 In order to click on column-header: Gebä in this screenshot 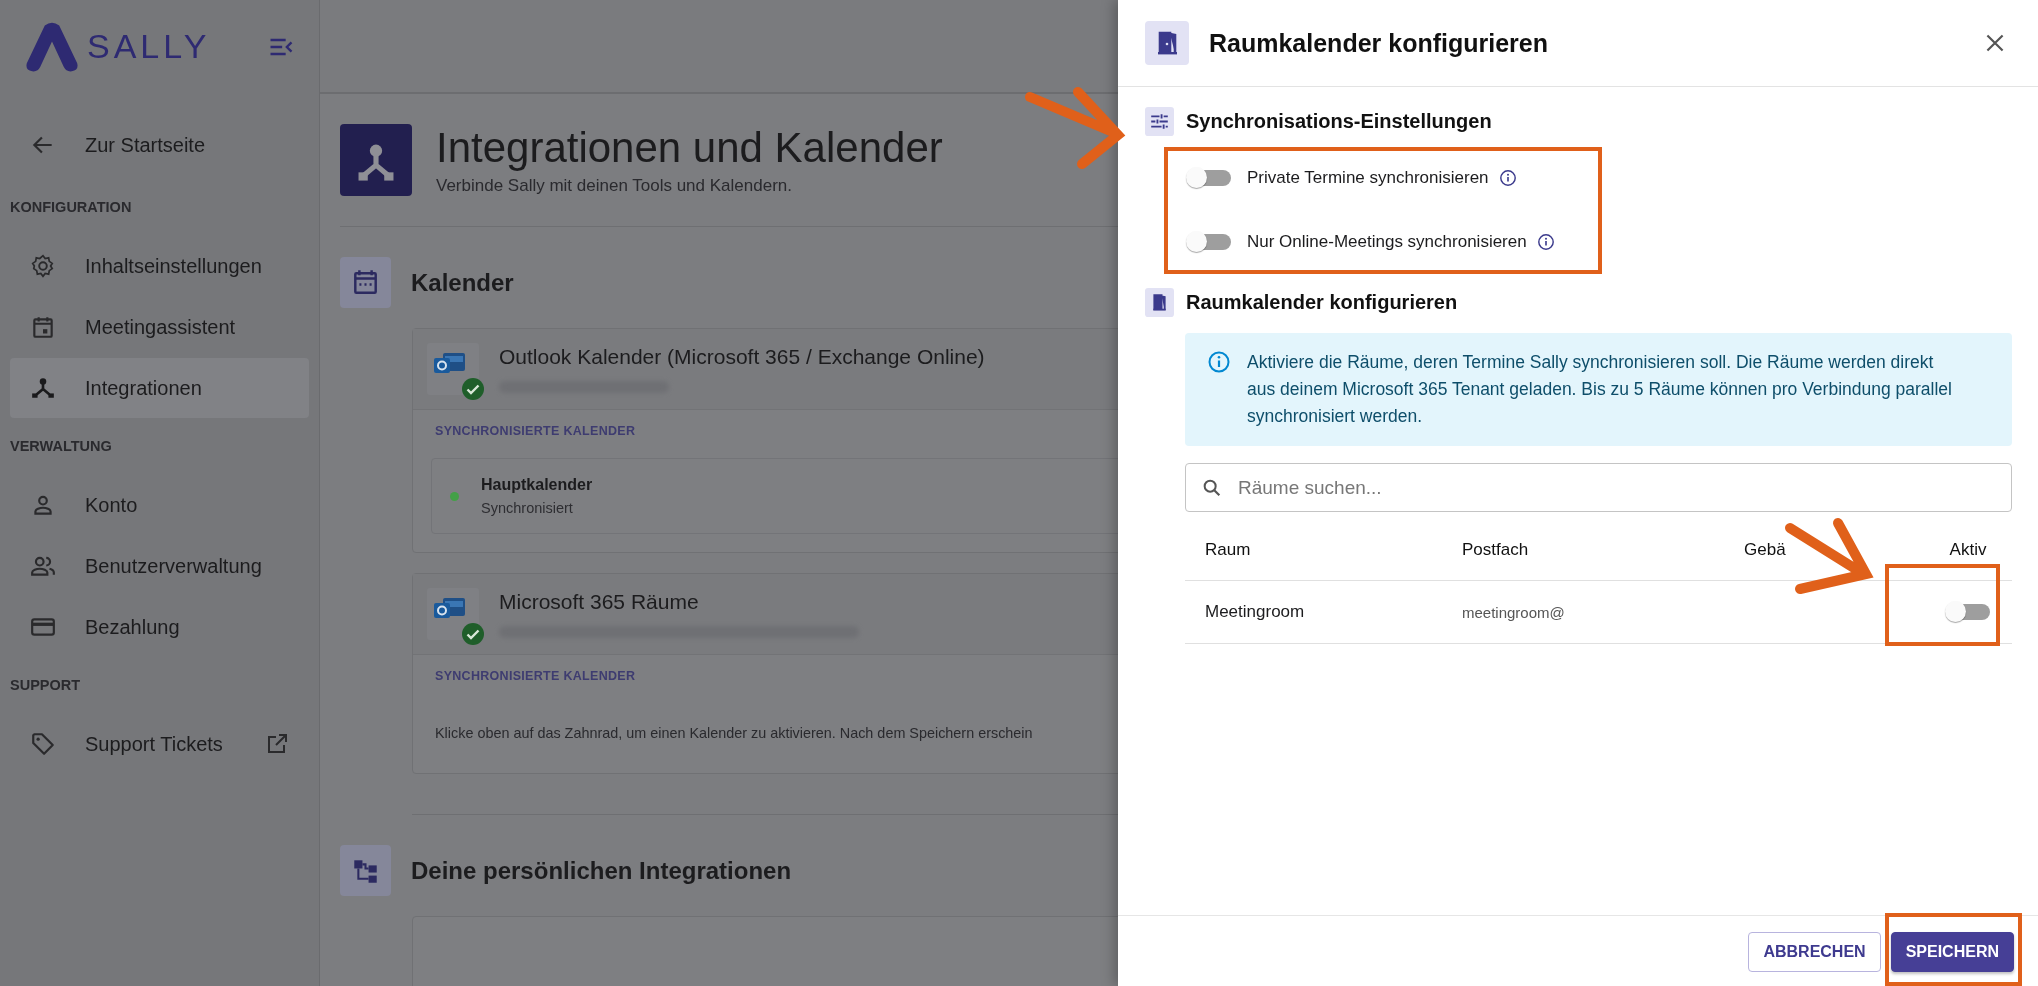, I will do `click(1765, 550)`.